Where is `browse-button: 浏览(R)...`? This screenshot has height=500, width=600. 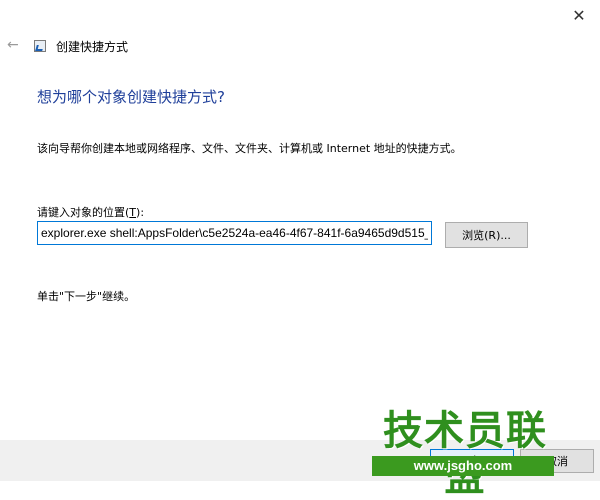
browse-button: 浏览(R)... is located at coordinates (486, 235).